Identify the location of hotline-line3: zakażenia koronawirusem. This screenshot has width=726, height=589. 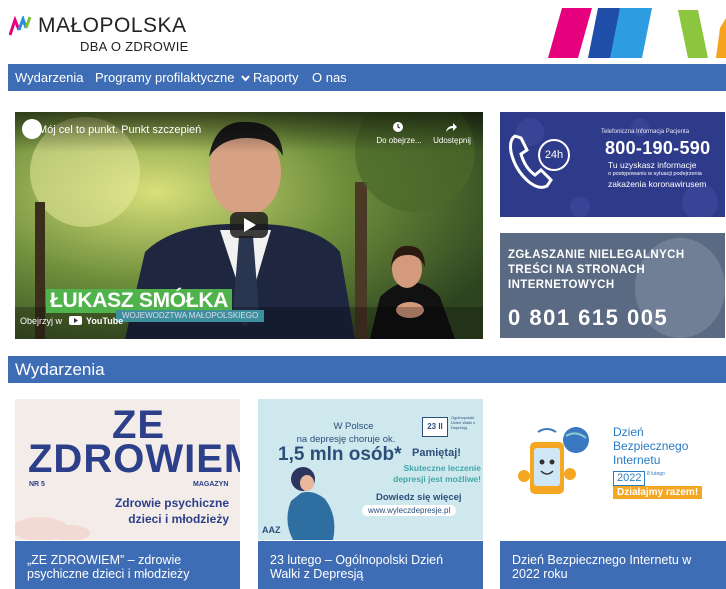
(657, 184).